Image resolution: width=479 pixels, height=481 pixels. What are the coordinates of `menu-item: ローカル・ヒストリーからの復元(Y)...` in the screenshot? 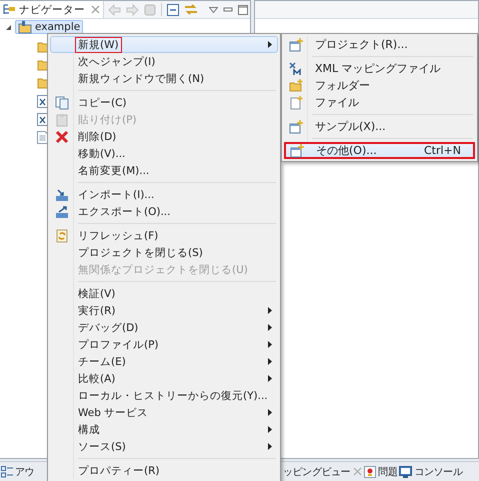 It's located at (164, 395).